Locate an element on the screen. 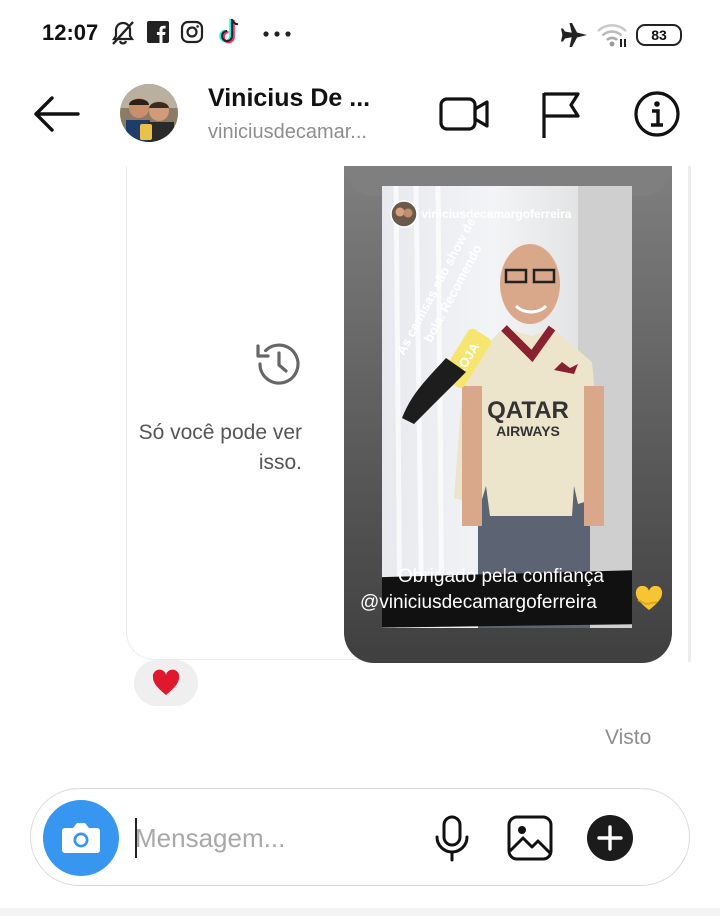  info-icon is located at coordinates (658, 114).